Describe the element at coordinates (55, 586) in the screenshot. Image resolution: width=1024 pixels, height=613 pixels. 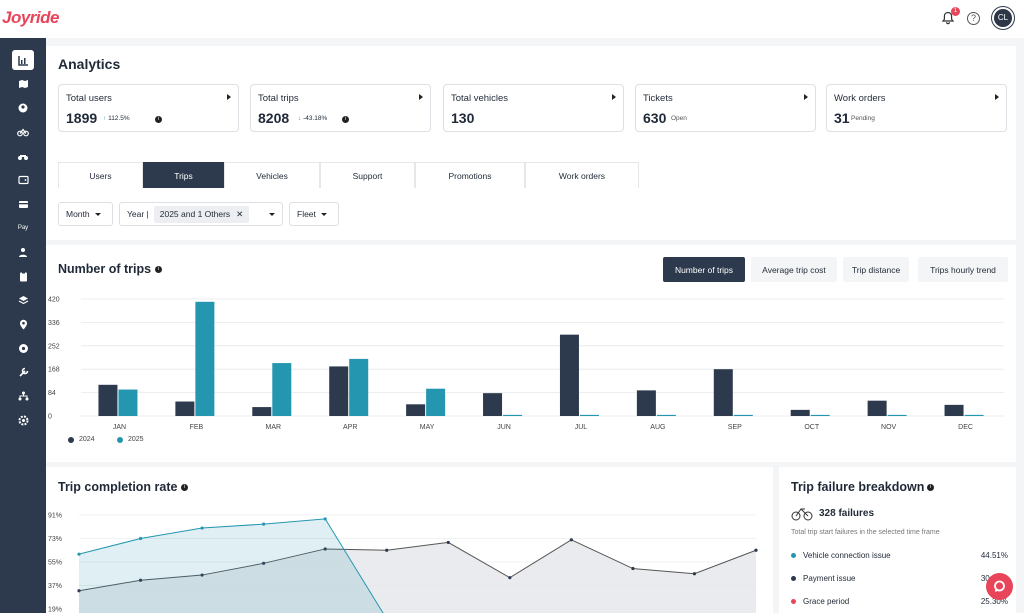
I see `y-tick-label: 37%` at that location.